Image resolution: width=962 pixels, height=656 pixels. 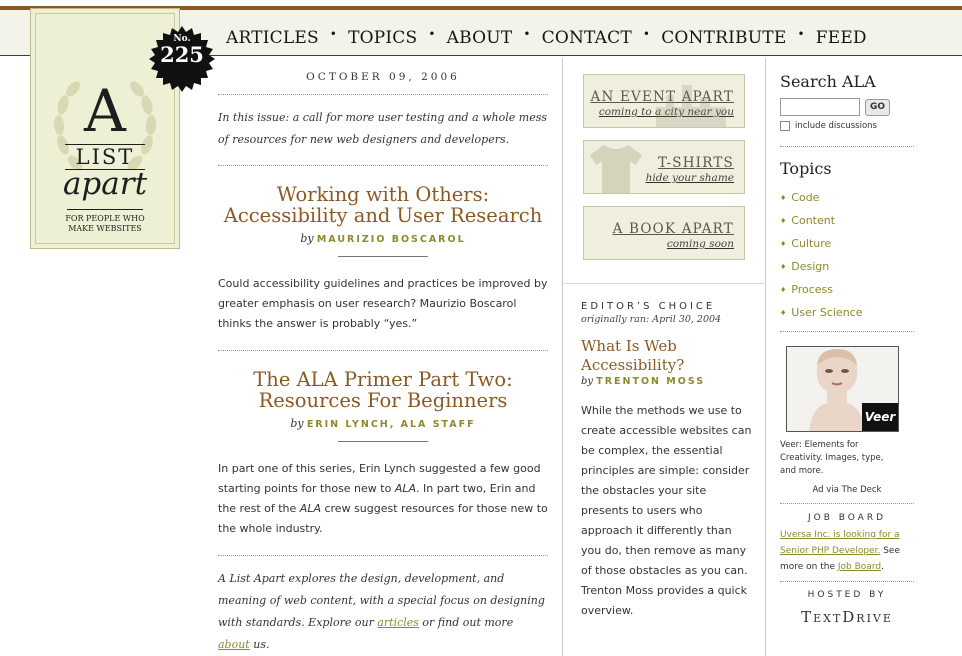 What do you see at coordinates (847, 595) in the screenshot?
I see `hosted-by-label: HOSTED BY` at bounding box center [847, 595].